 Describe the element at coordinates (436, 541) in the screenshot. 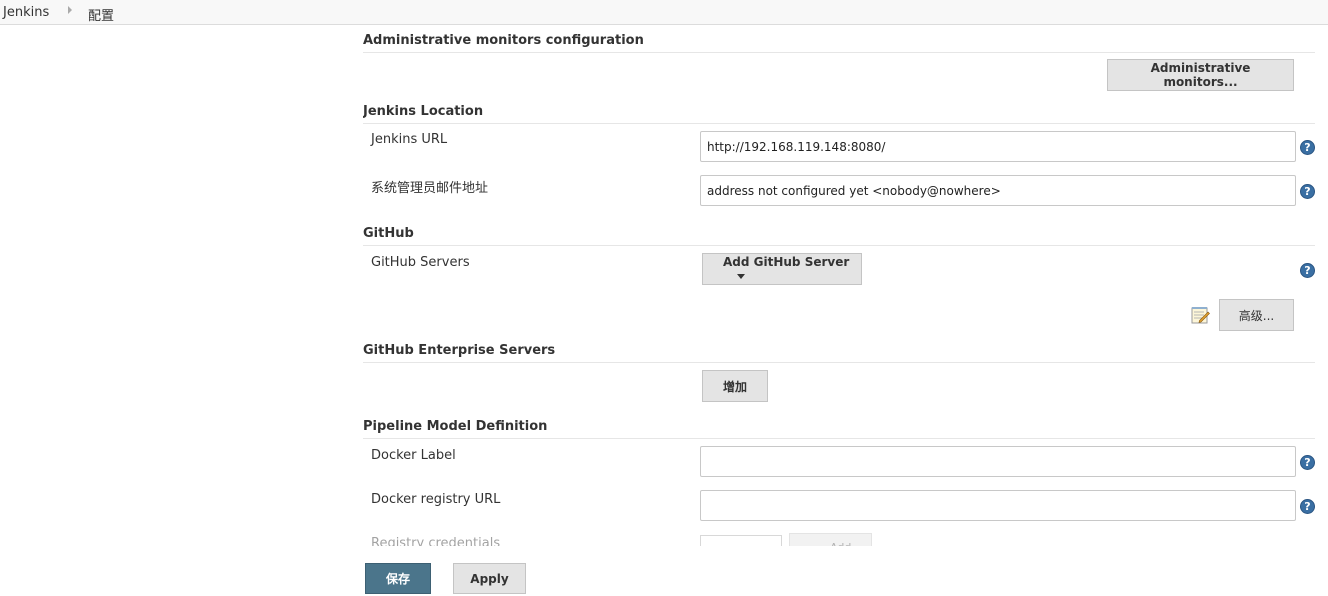

I see `registry-credentials-label: Registry credentials` at that location.